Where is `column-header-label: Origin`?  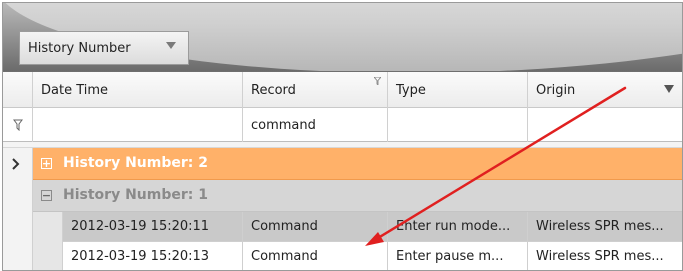
column-header-label: Origin is located at coordinates (556, 90).